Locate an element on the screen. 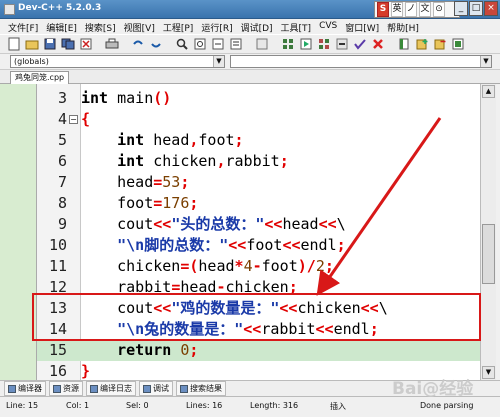  line-number: 8 is located at coordinates (62, 203).